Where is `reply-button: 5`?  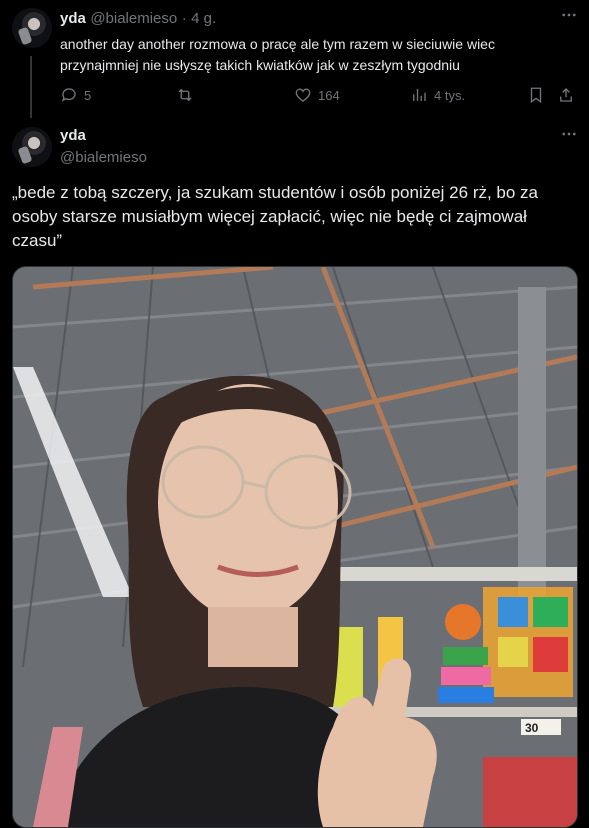
reply-button: 5 is located at coordinates (75, 95).